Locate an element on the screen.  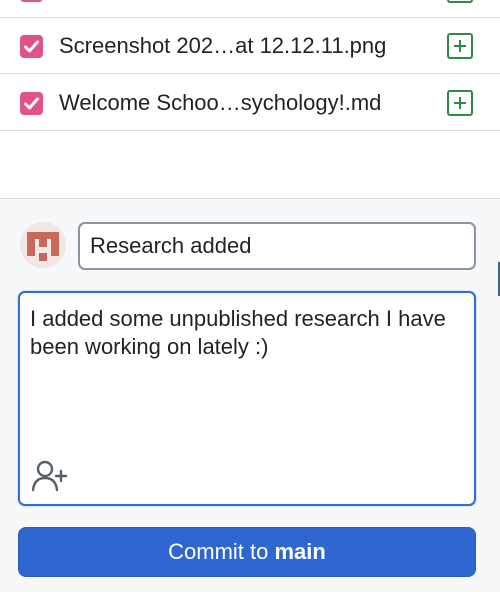
file-row: Welcome Schoo…sychology!.md is located at coordinates (250, 103).